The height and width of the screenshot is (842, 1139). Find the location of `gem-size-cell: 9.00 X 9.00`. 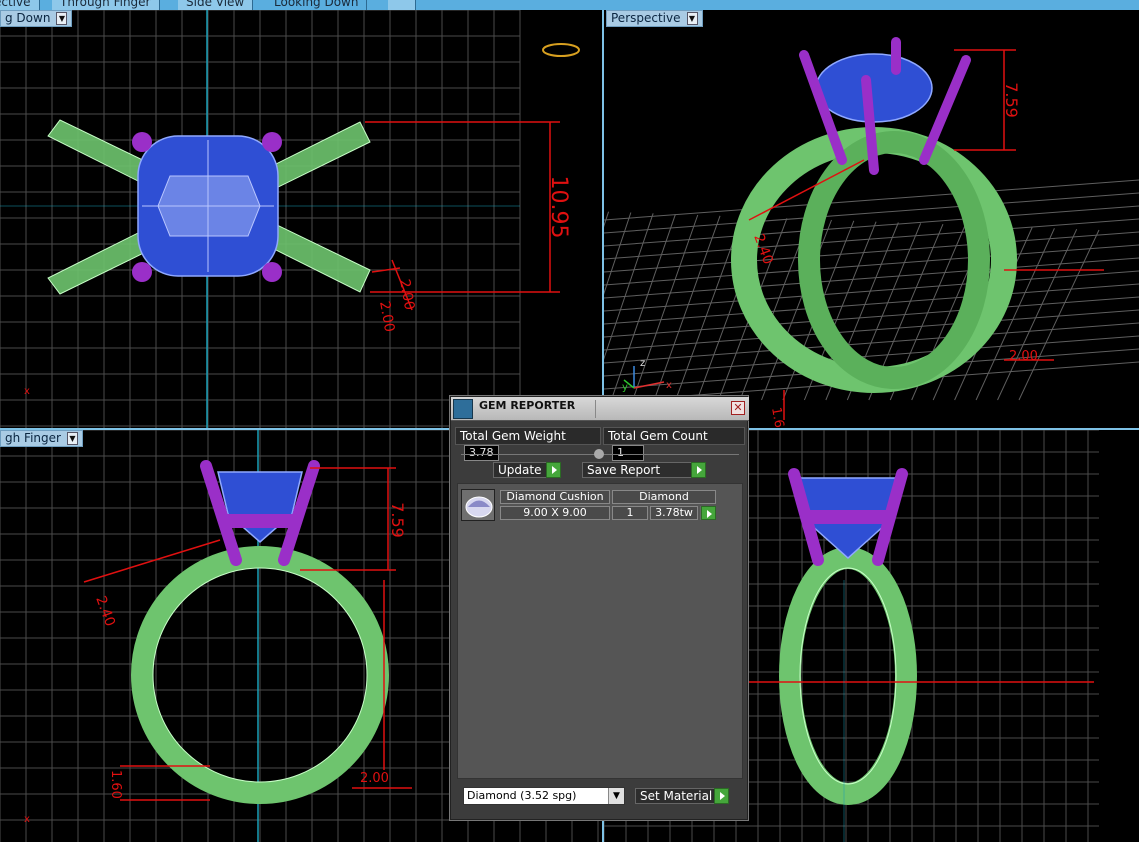

gem-size-cell: 9.00 X 9.00 is located at coordinates (555, 513).